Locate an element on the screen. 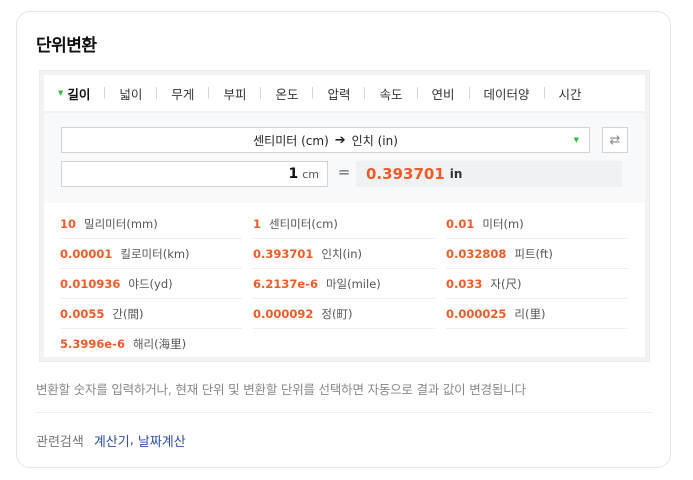 The height and width of the screenshot is (480, 693). results-row: 0.0055 간(間) 0.000092 정(町) 0.000025 리(里) is located at coordinates (344, 314).